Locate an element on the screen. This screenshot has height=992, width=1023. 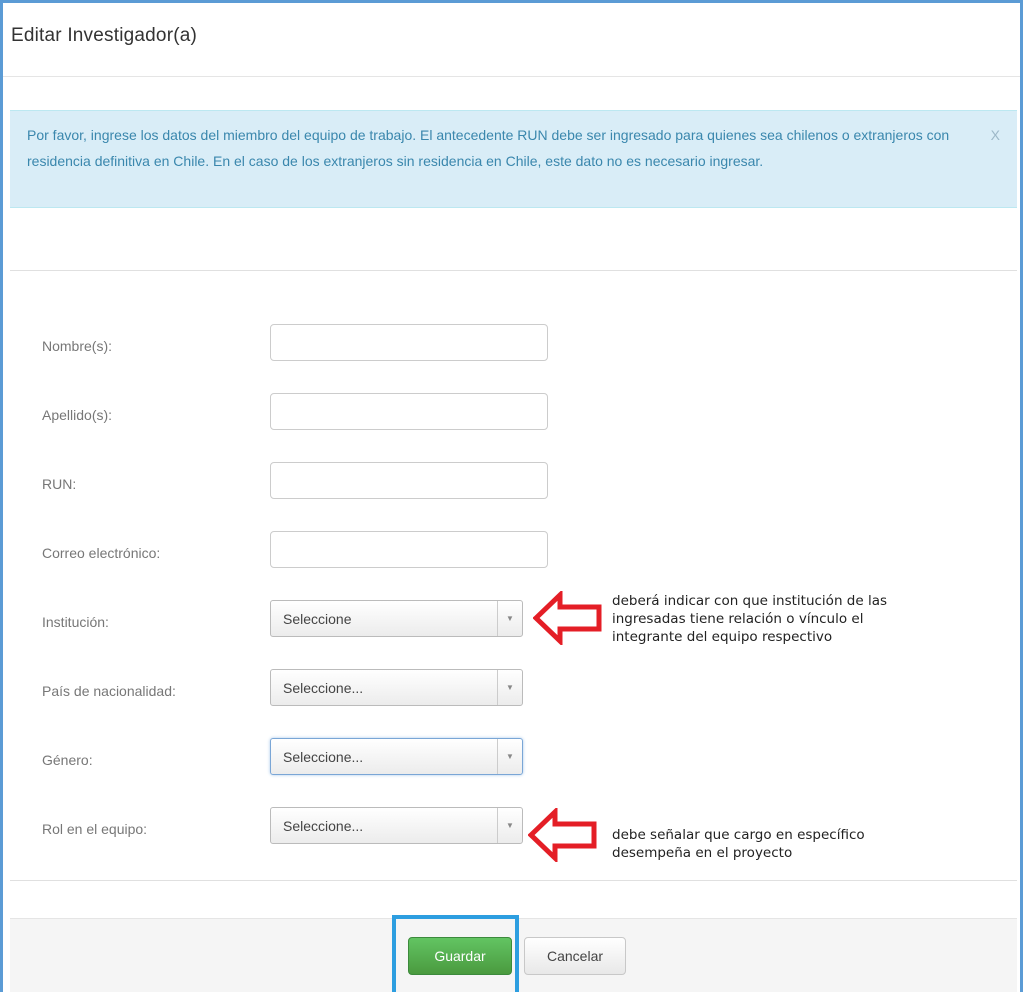
modal-title: Editar Investigador(a) is located at coordinates (104, 35).